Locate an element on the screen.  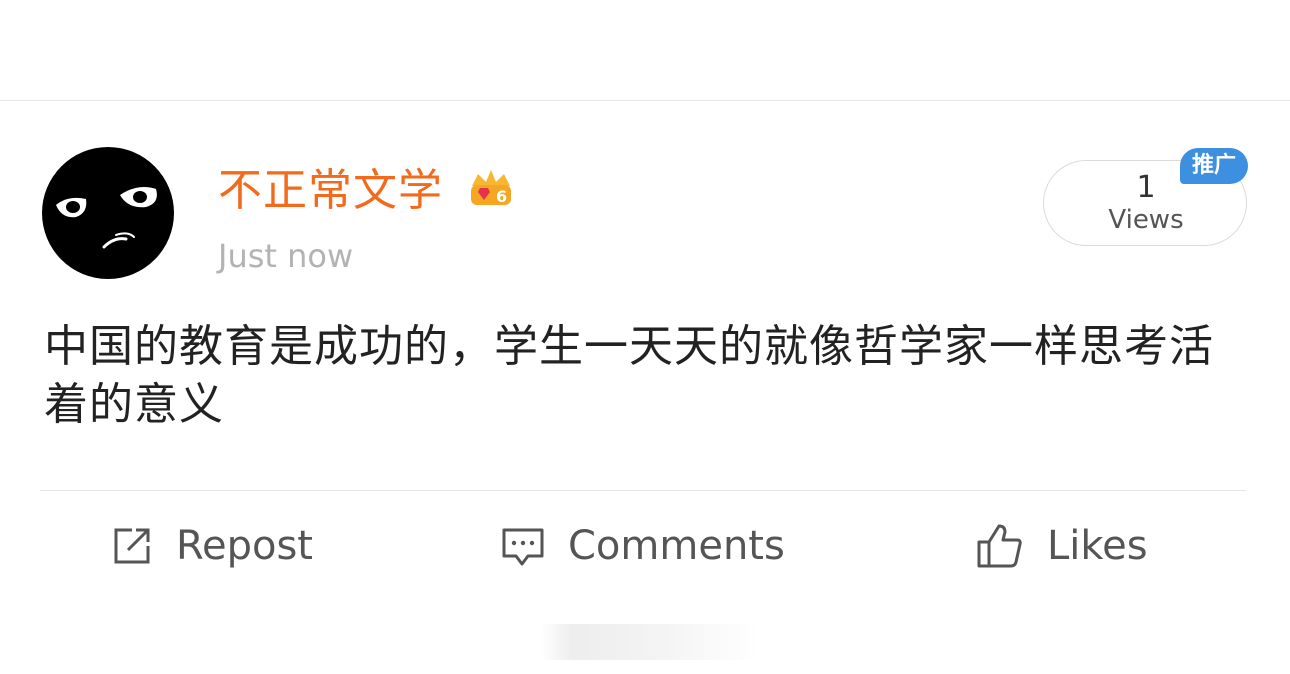
post-timestamp: Just now is located at coordinates (286, 256).